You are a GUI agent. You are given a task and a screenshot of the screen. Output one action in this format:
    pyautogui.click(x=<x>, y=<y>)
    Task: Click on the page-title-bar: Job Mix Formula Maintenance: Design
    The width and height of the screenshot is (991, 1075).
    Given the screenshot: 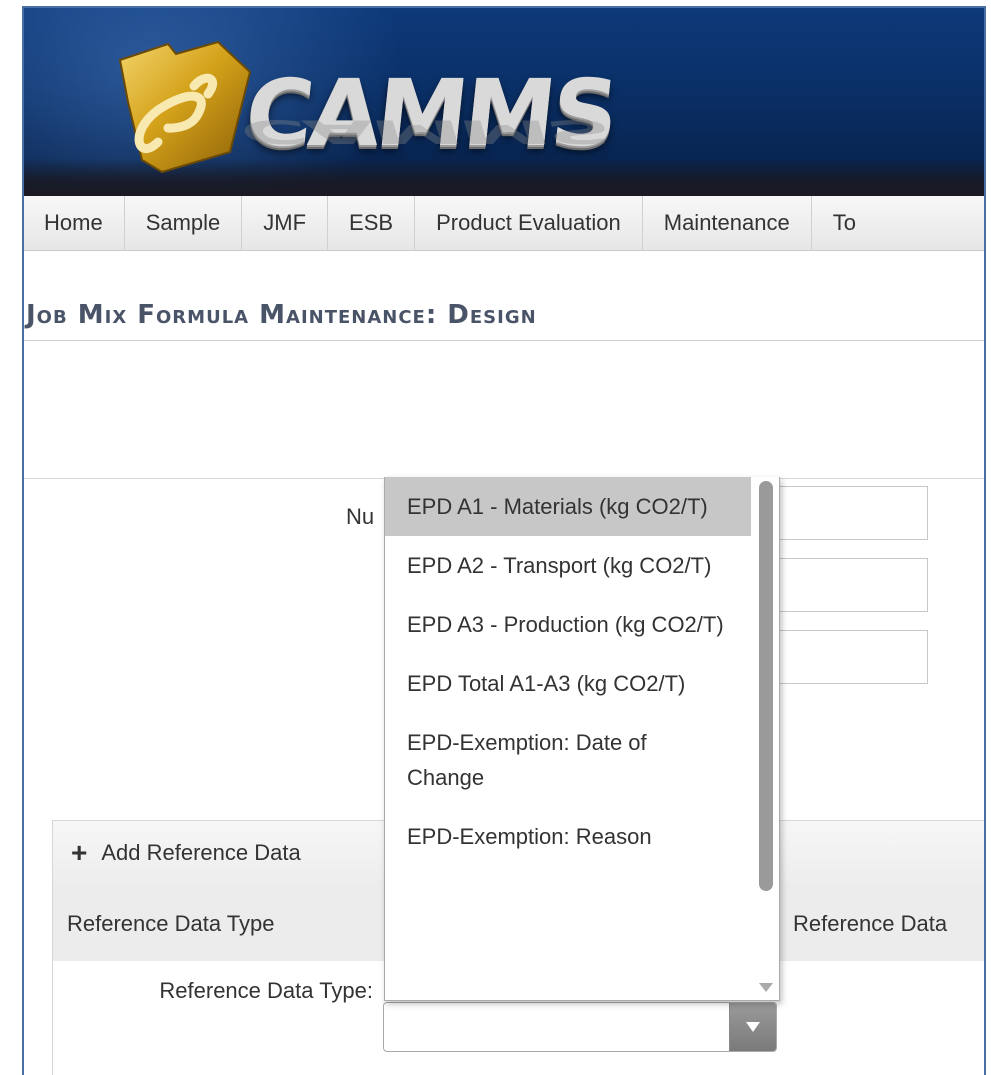 What is the action you would take?
    pyautogui.click(x=504, y=315)
    